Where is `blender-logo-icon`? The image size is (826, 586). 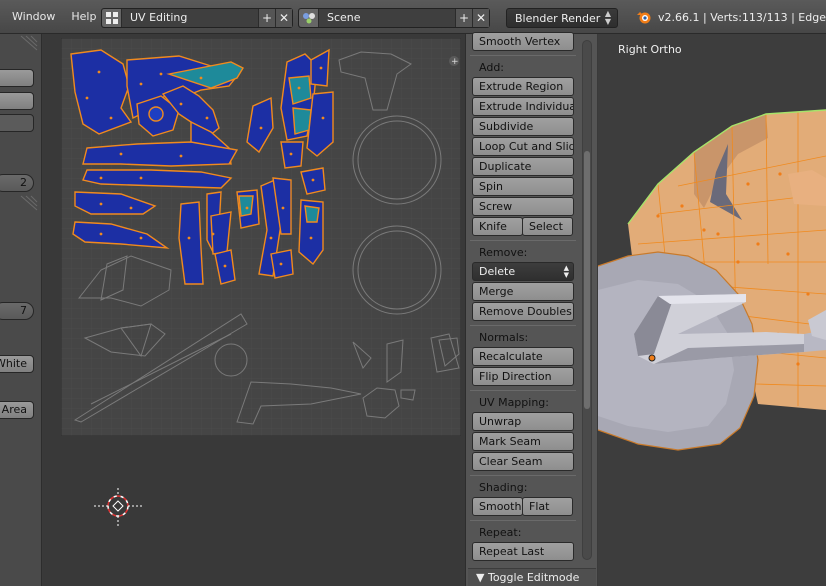
blender-logo-icon is located at coordinates (644, 18).